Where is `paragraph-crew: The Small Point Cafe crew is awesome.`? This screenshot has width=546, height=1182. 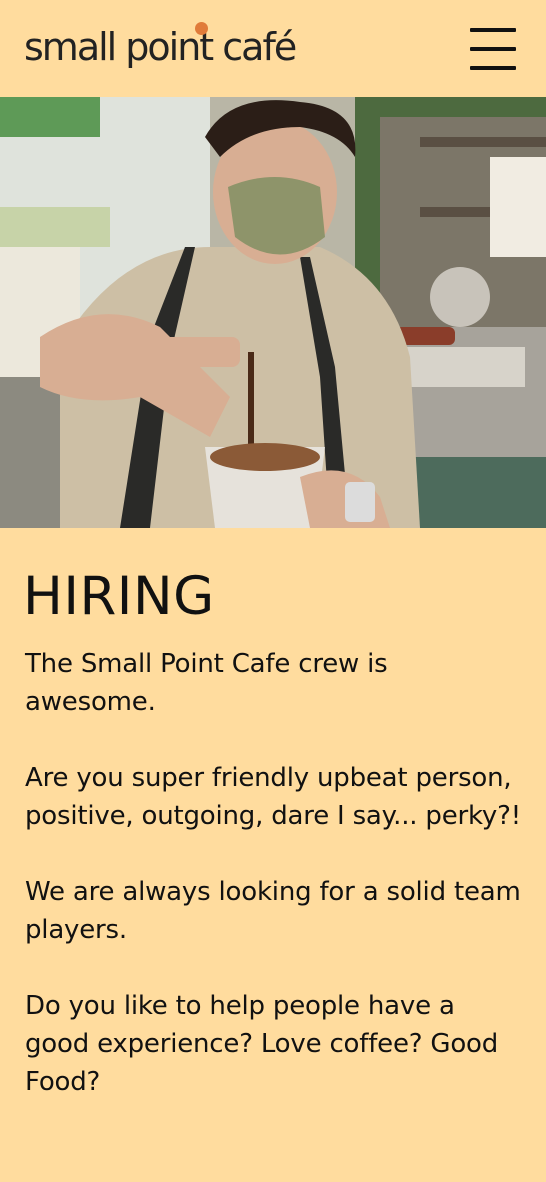
paragraph-crew: The Small Point Cafe crew is awesome. is located at coordinates (206, 683).